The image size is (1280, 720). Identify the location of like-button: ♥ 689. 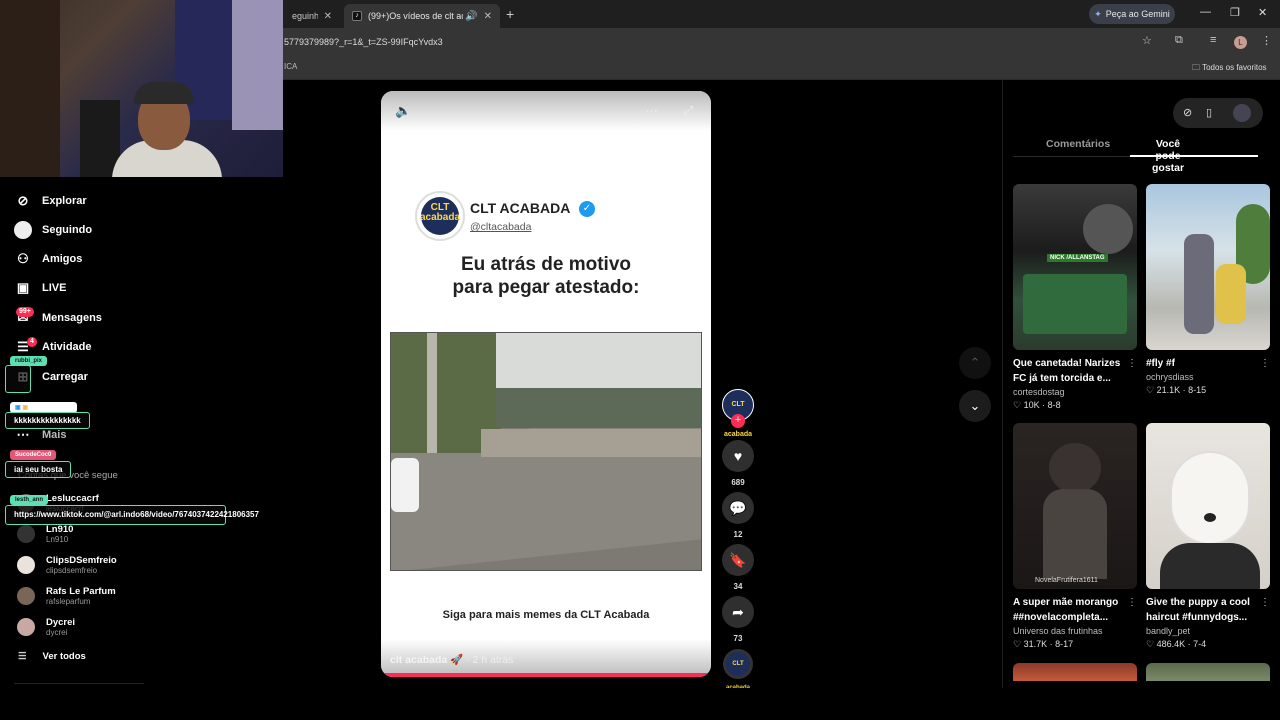
(738, 463).